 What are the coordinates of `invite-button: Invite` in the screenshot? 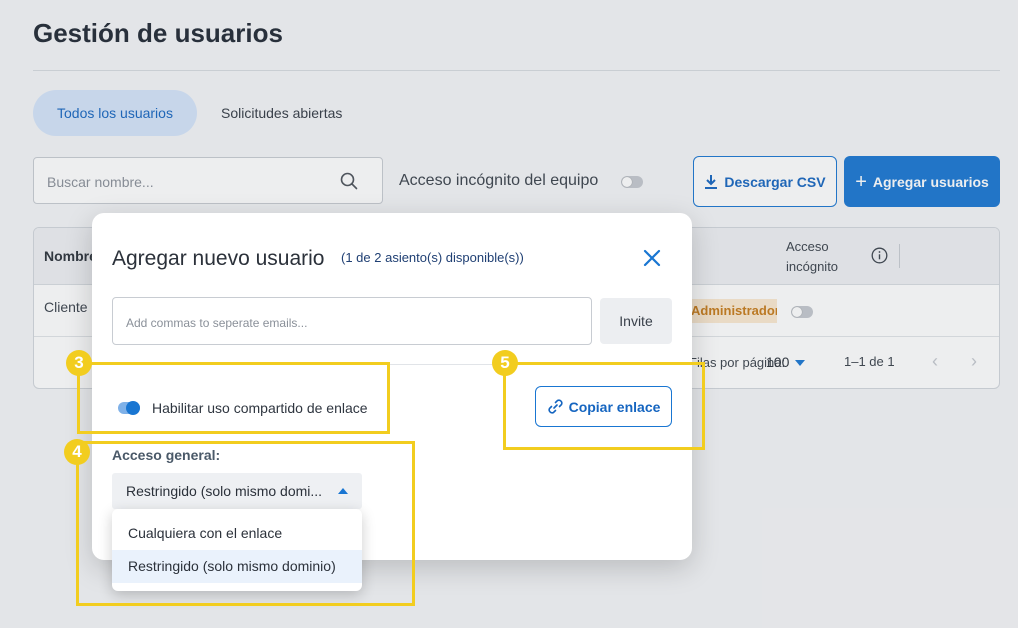 It's located at (636, 321).